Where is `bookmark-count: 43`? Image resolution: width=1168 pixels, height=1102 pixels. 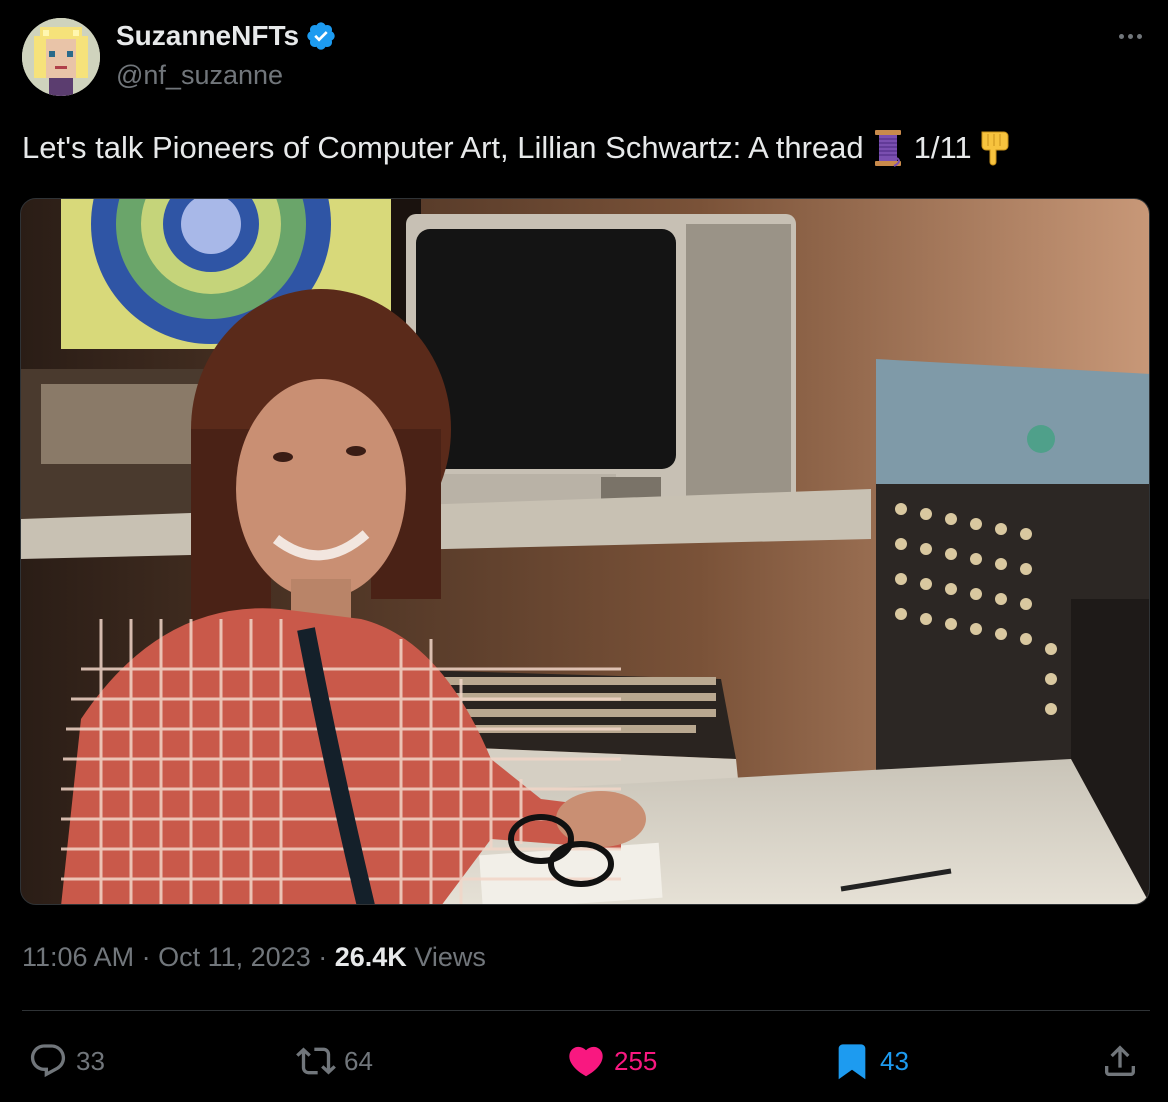
bookmark-count: 43 is located at coordinates (894, 1060).